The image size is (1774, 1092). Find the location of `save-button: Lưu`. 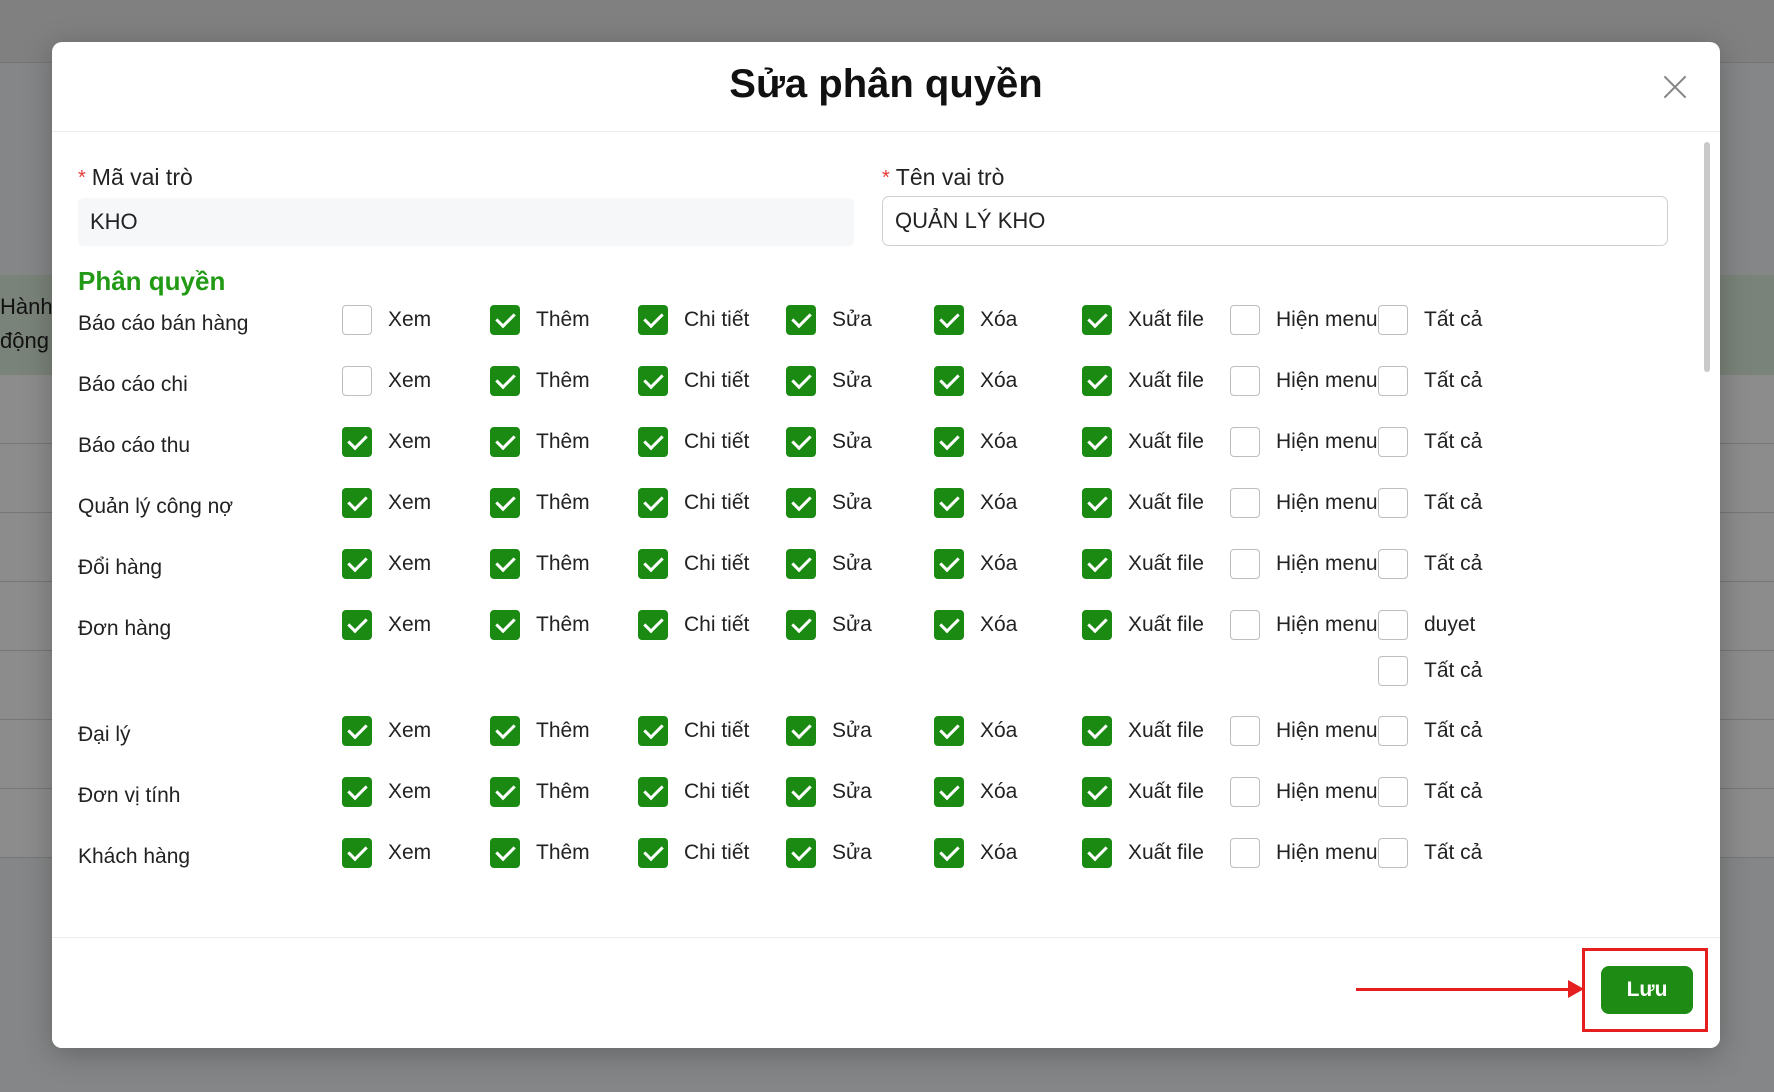

save-button: Lưu is located at coordinates (1647, 990).